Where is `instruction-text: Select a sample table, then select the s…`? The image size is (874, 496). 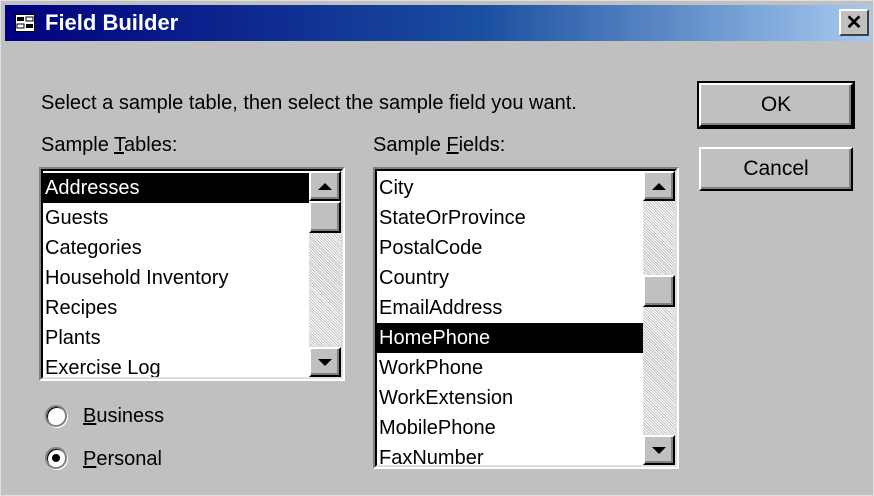 instruction-text: Select a sample table, then select the s… is located at coordinates (309, 103).